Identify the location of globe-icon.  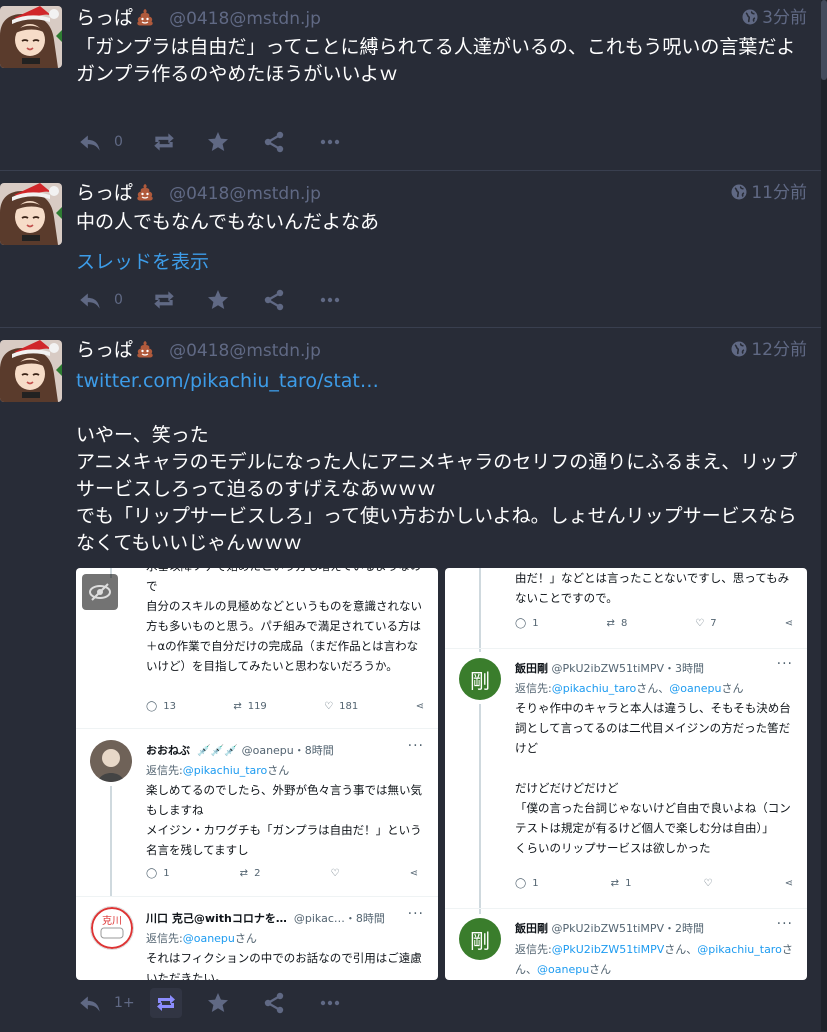
(739, 192).